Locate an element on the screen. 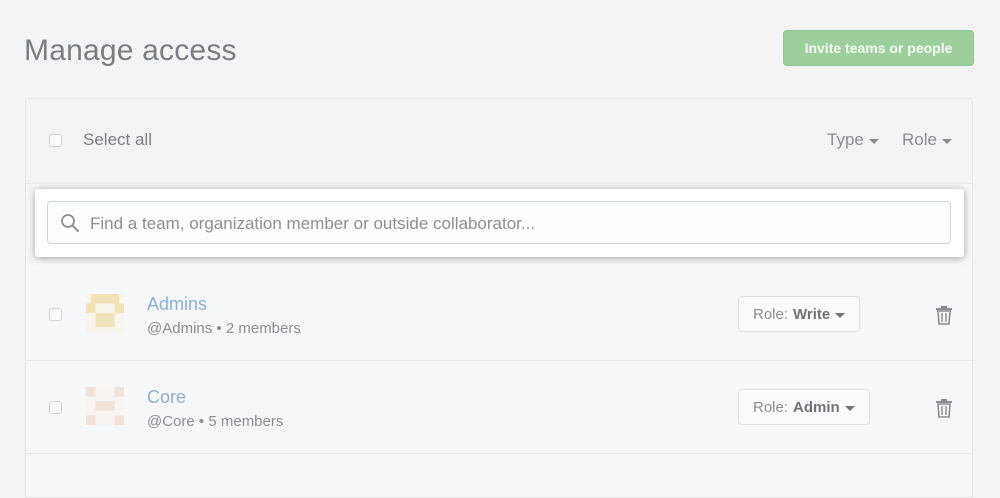 This screenshot has height=498, width=1000. role-value: Admin is located at coordinates (816, 407).